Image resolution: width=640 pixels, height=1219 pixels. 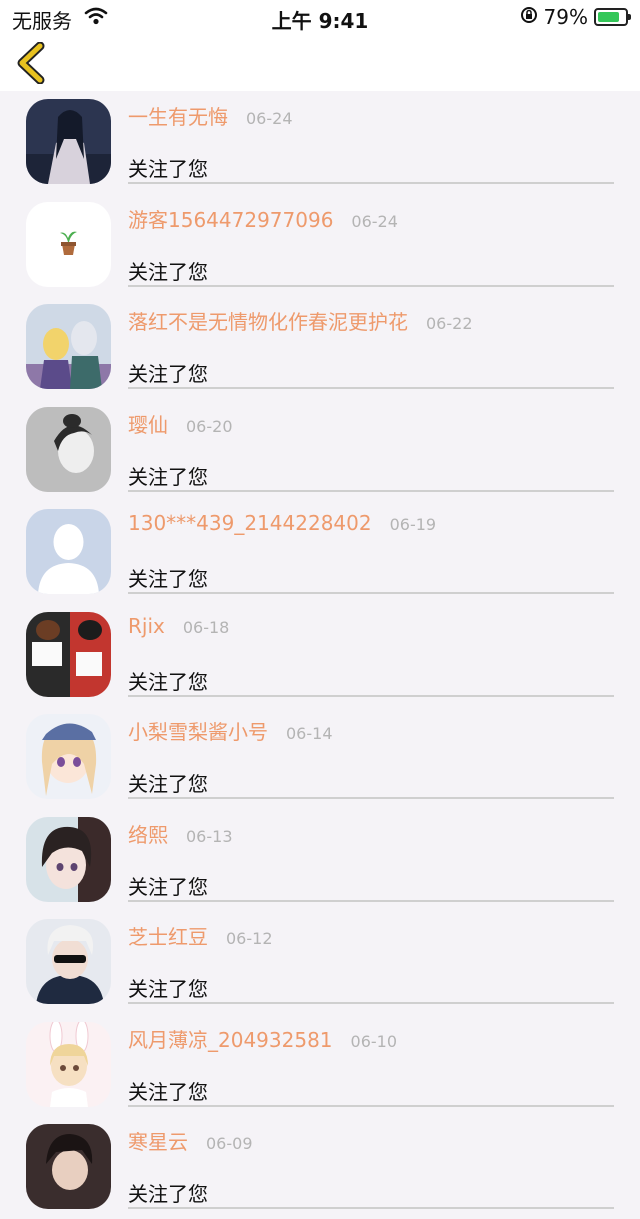 I want to click on username: 落红不是无情物化作春泥更护花, so click(x=268, y=322).